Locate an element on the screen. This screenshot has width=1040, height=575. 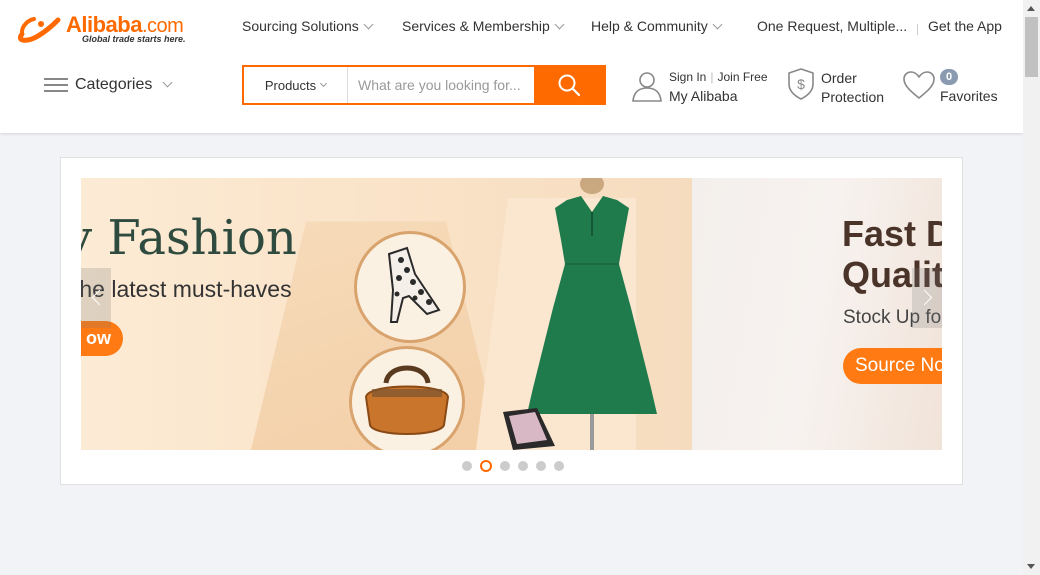
nav-services-membership: Services & Membership is located at coordinates (483, 26).